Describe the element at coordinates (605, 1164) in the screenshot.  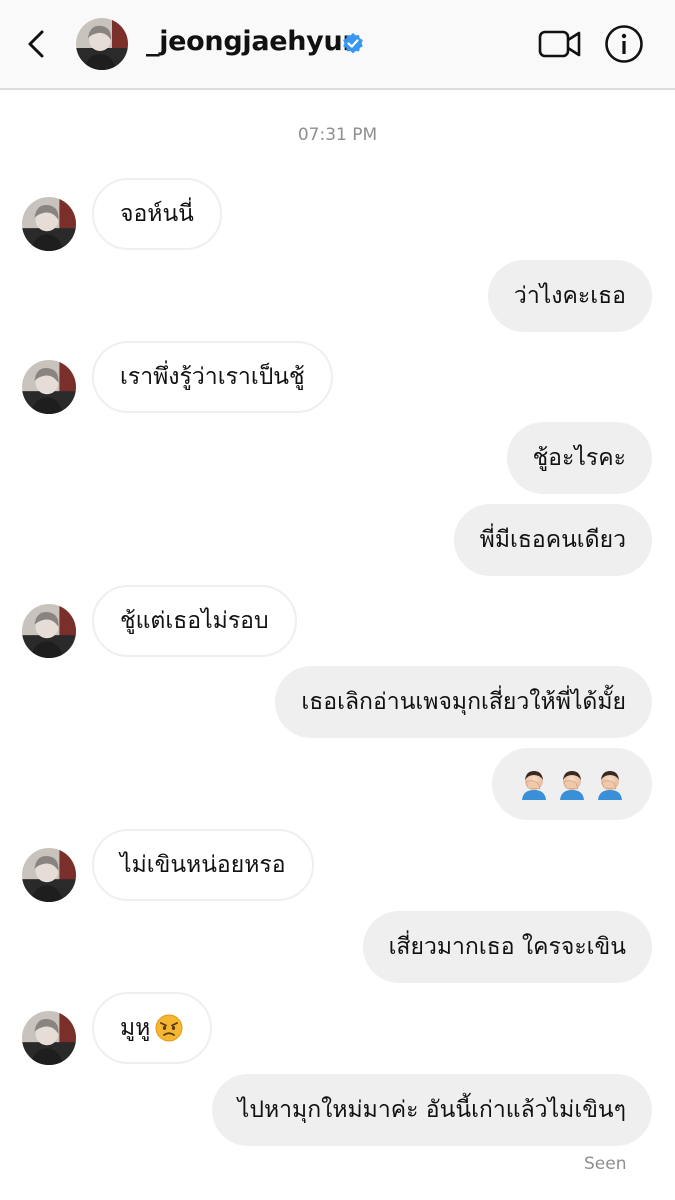
I see `seen-status: Seen` at that location.